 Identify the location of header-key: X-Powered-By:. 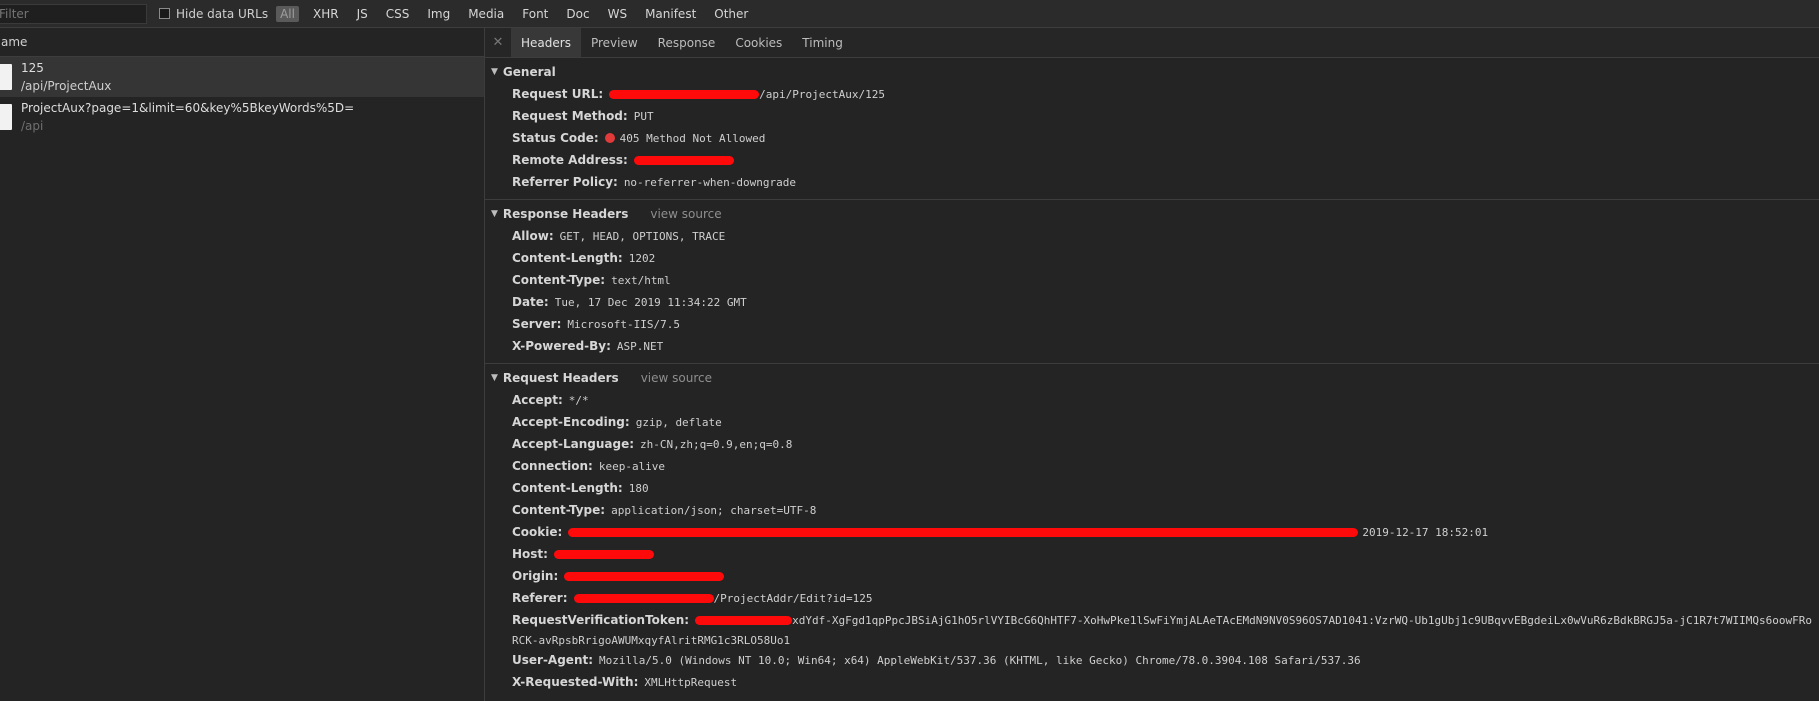
(561, 346).